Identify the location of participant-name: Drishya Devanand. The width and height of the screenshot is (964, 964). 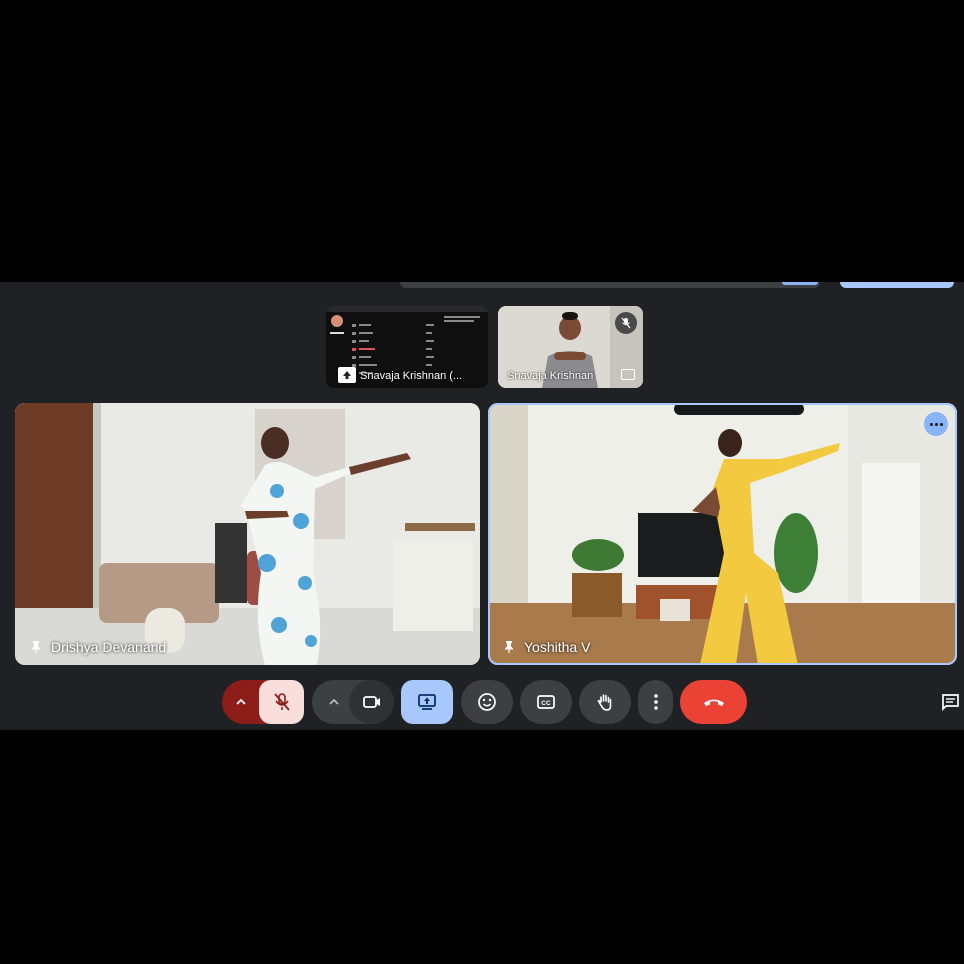
(109, 647).